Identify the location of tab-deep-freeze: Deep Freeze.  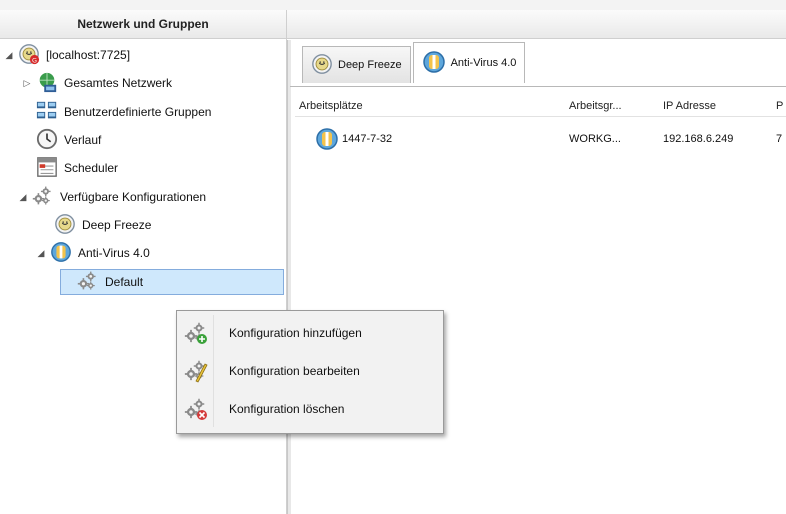
(356, 64).